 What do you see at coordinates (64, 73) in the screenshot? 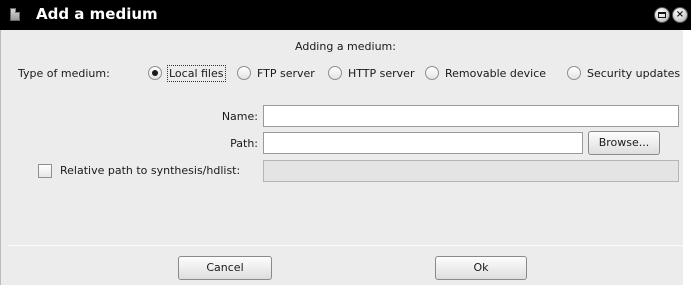
I see `medium-type-label: Type of medium:` at bounding box center [64, 73].